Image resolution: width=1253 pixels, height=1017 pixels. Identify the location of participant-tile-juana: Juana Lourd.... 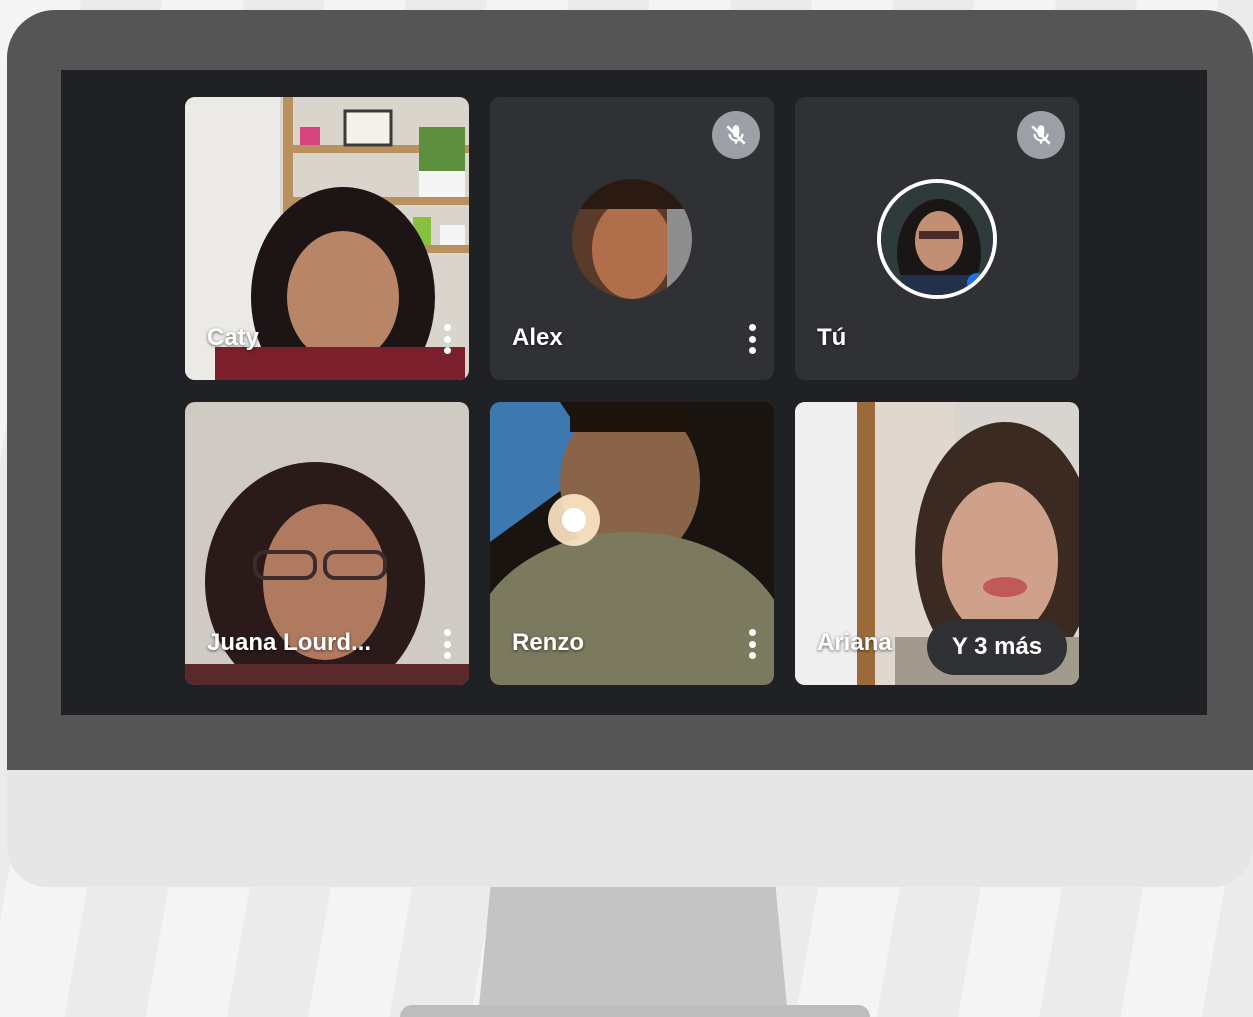
(327, 543).